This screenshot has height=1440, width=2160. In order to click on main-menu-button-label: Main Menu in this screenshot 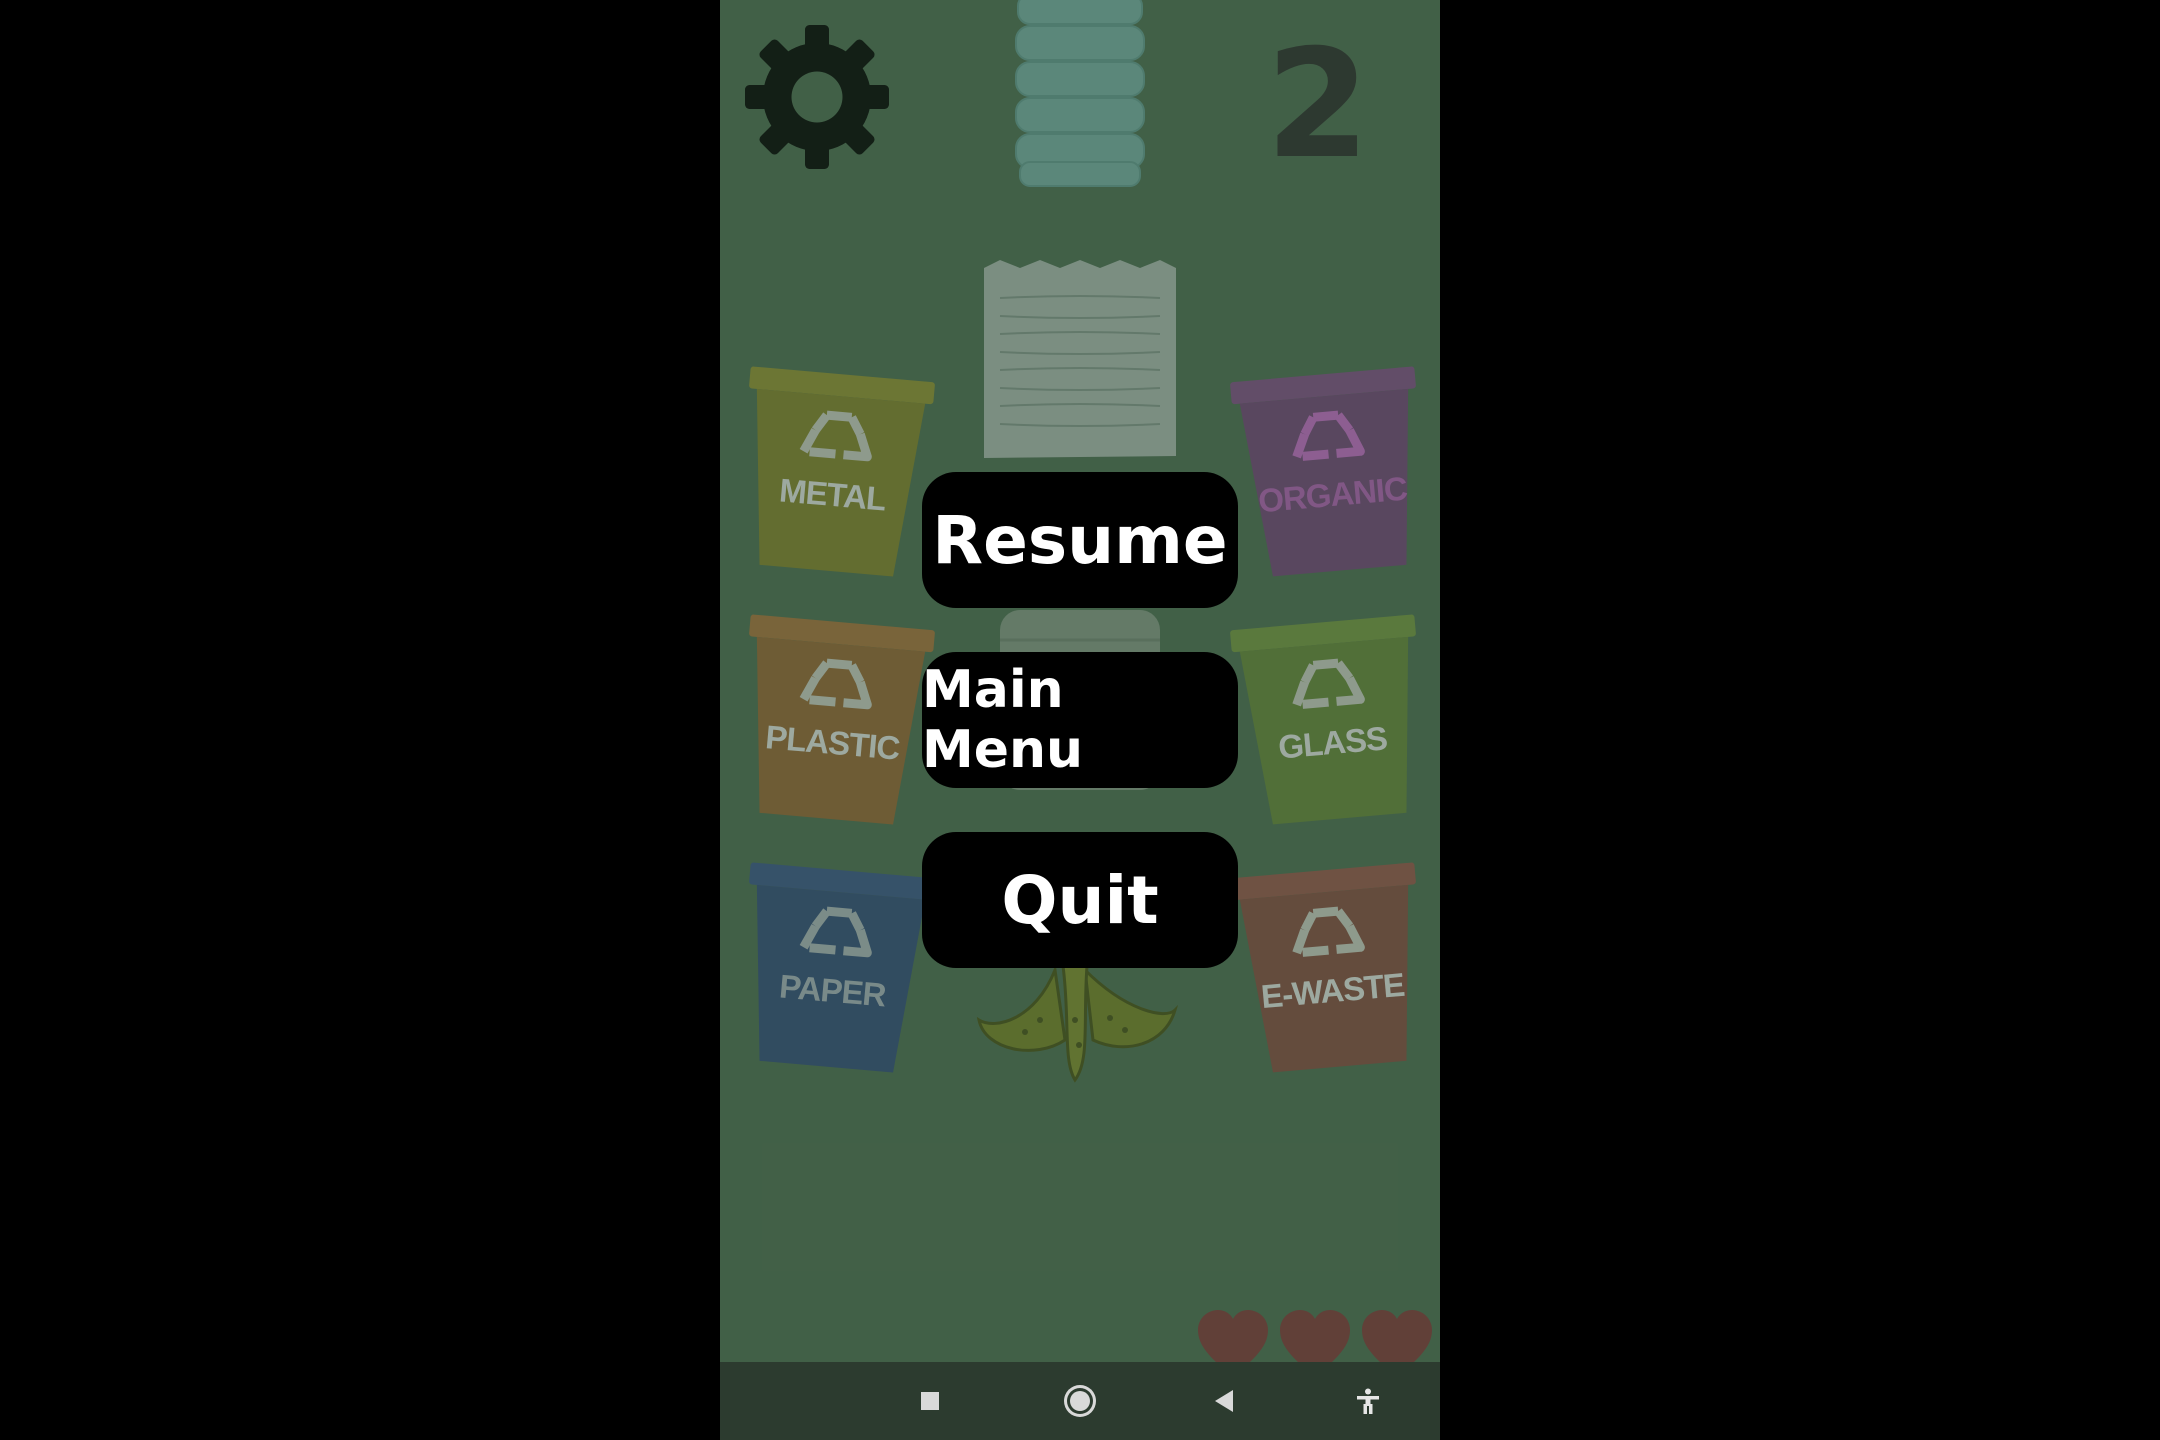, I will do `click(1003, 720)`.